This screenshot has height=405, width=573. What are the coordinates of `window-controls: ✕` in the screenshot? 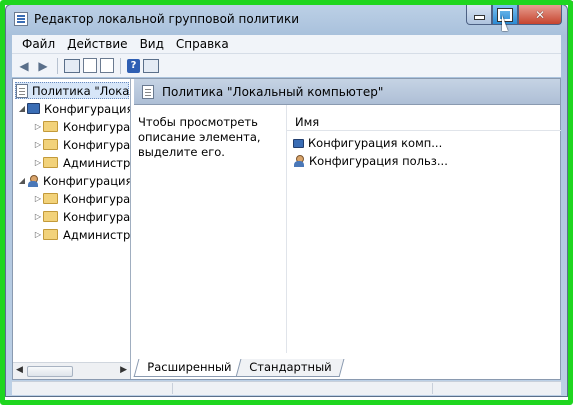 It's located at (514, 15).